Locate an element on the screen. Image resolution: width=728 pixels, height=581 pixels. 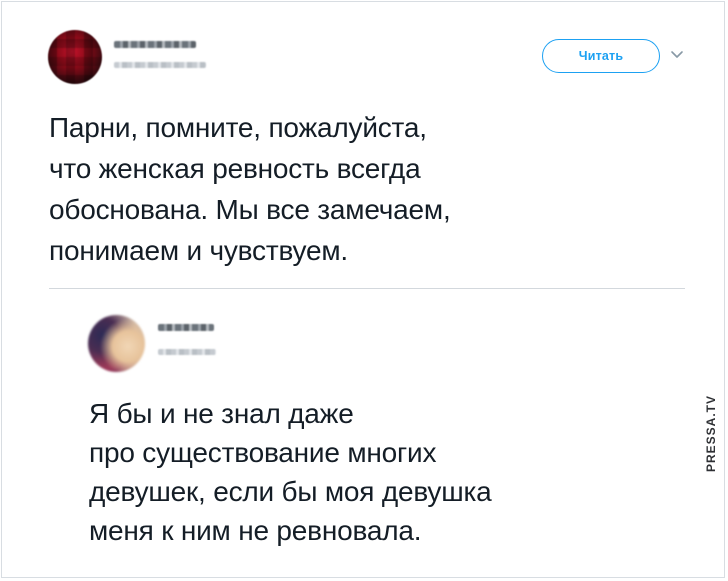
reply-author-name-blurred is located at coordinates (186, 327).